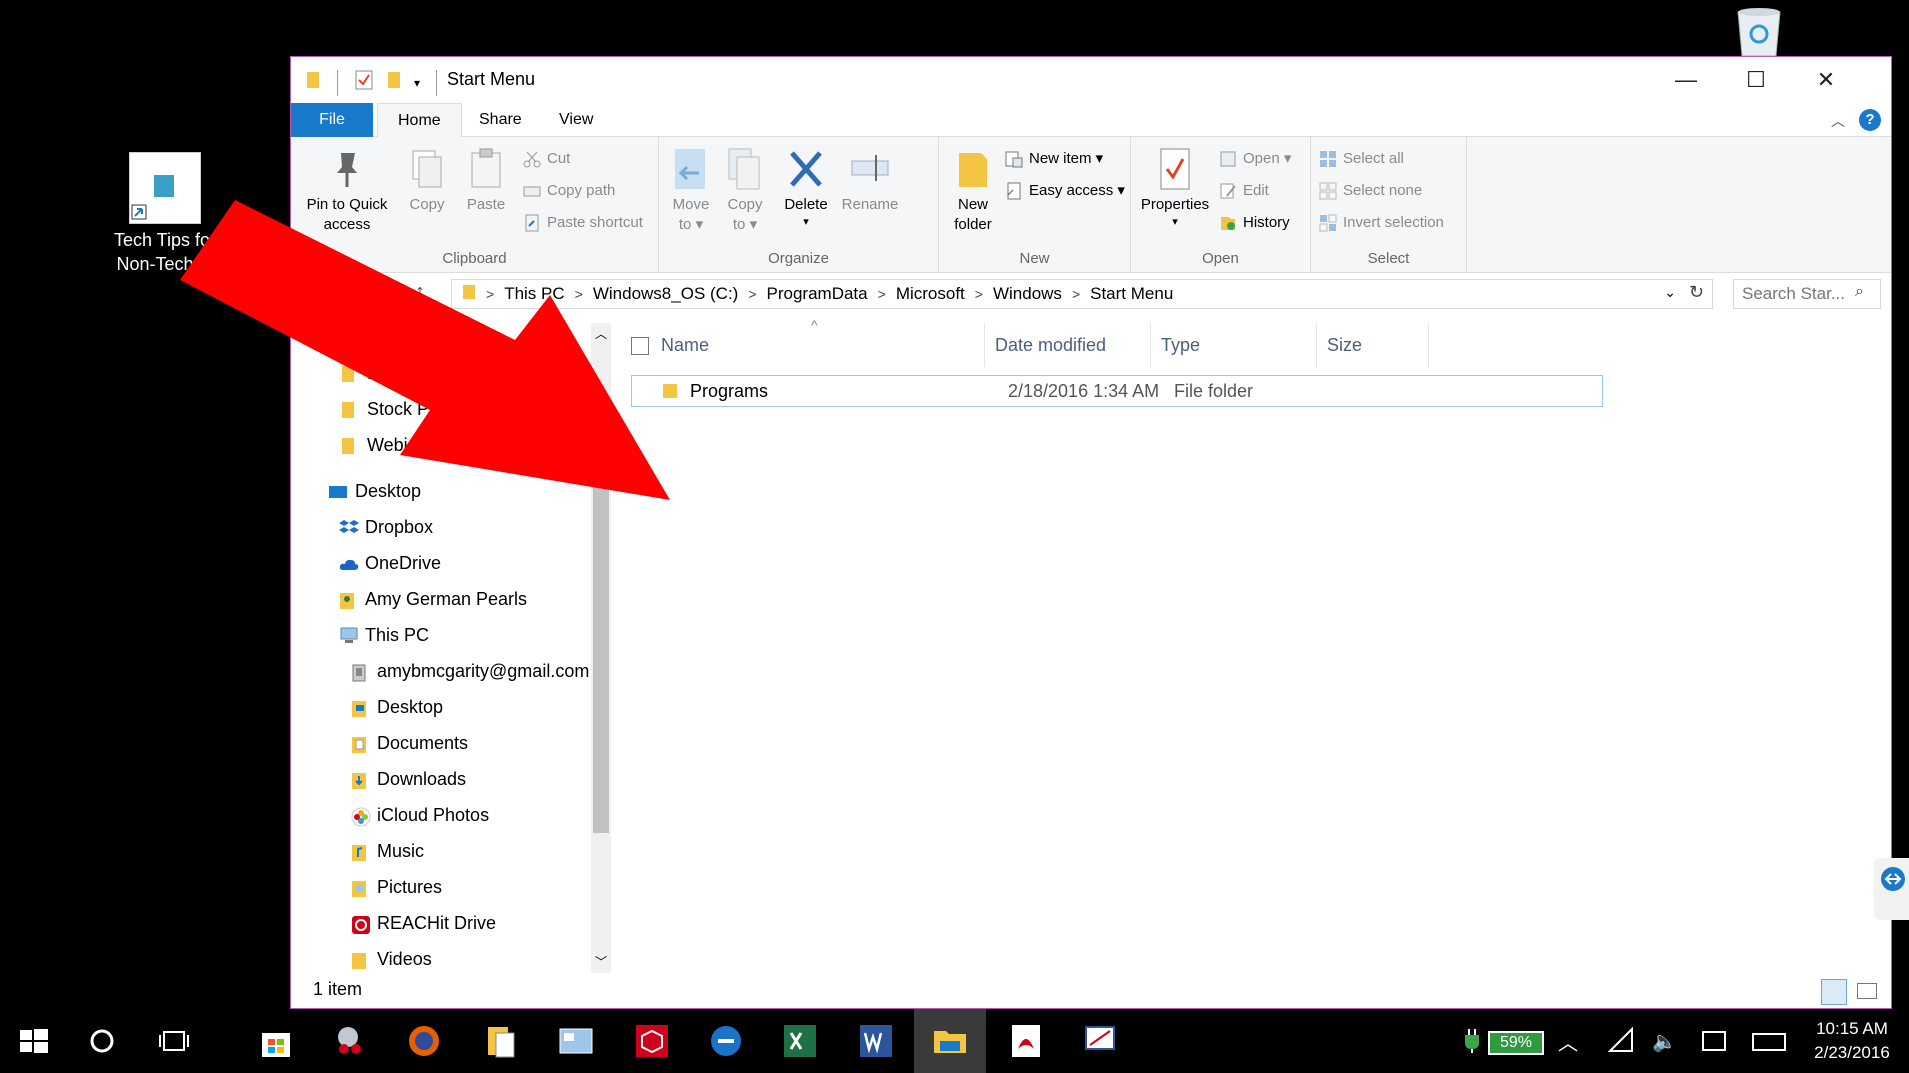  Describe the element at coordinates (1568, 1041) in the screenshot. I see `chevron-up-icon: ︿` at that location.